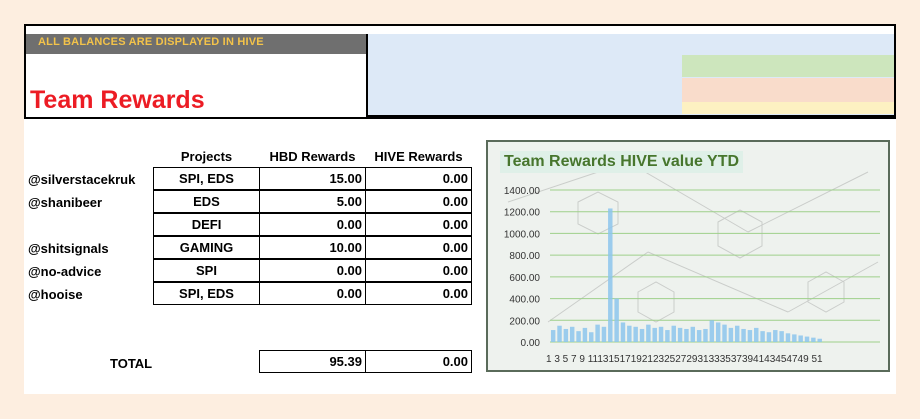 The height and width of the screenshot is (419, 920). Describe the element at coordinates (55, 294) in the screenshot. I see `row-user: @hooise` at that location.